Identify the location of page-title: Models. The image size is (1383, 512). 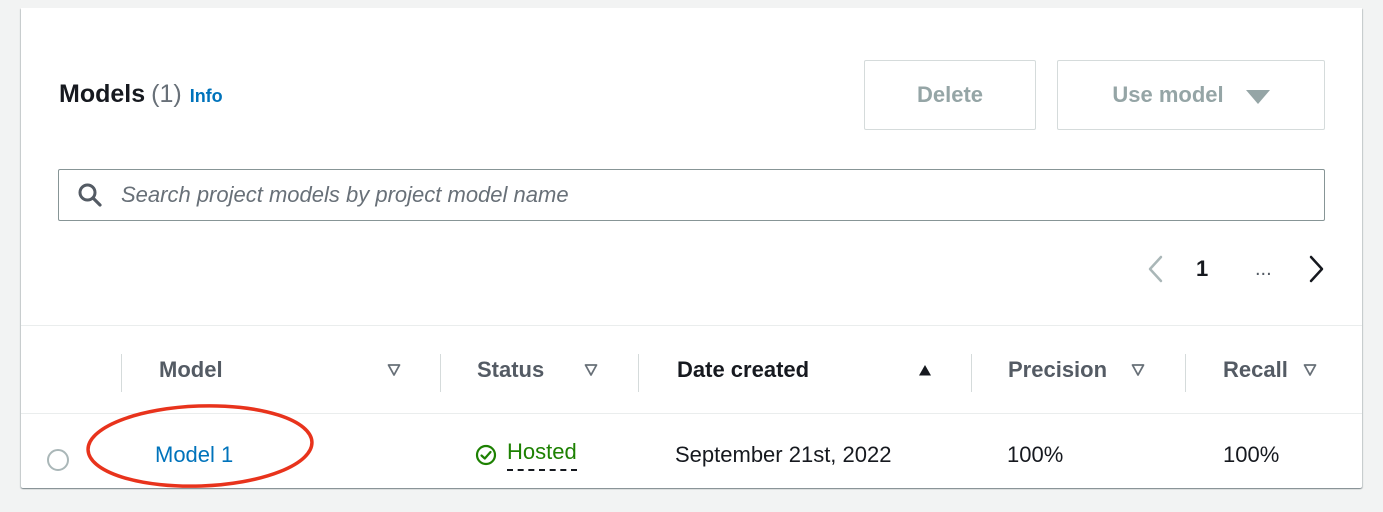
(102, 94).